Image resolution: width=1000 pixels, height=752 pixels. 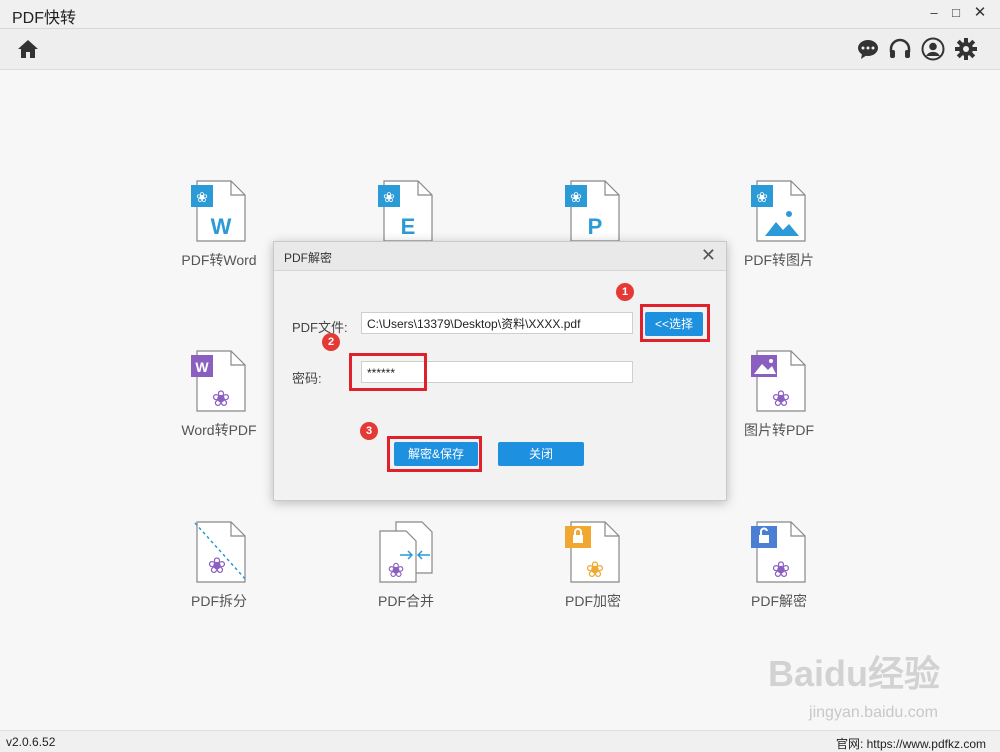 What do you see at coordinates (778, 381) in the screenshot?
I see `image-to-pdf-icon: ❀` at bounding box center [778, 381].